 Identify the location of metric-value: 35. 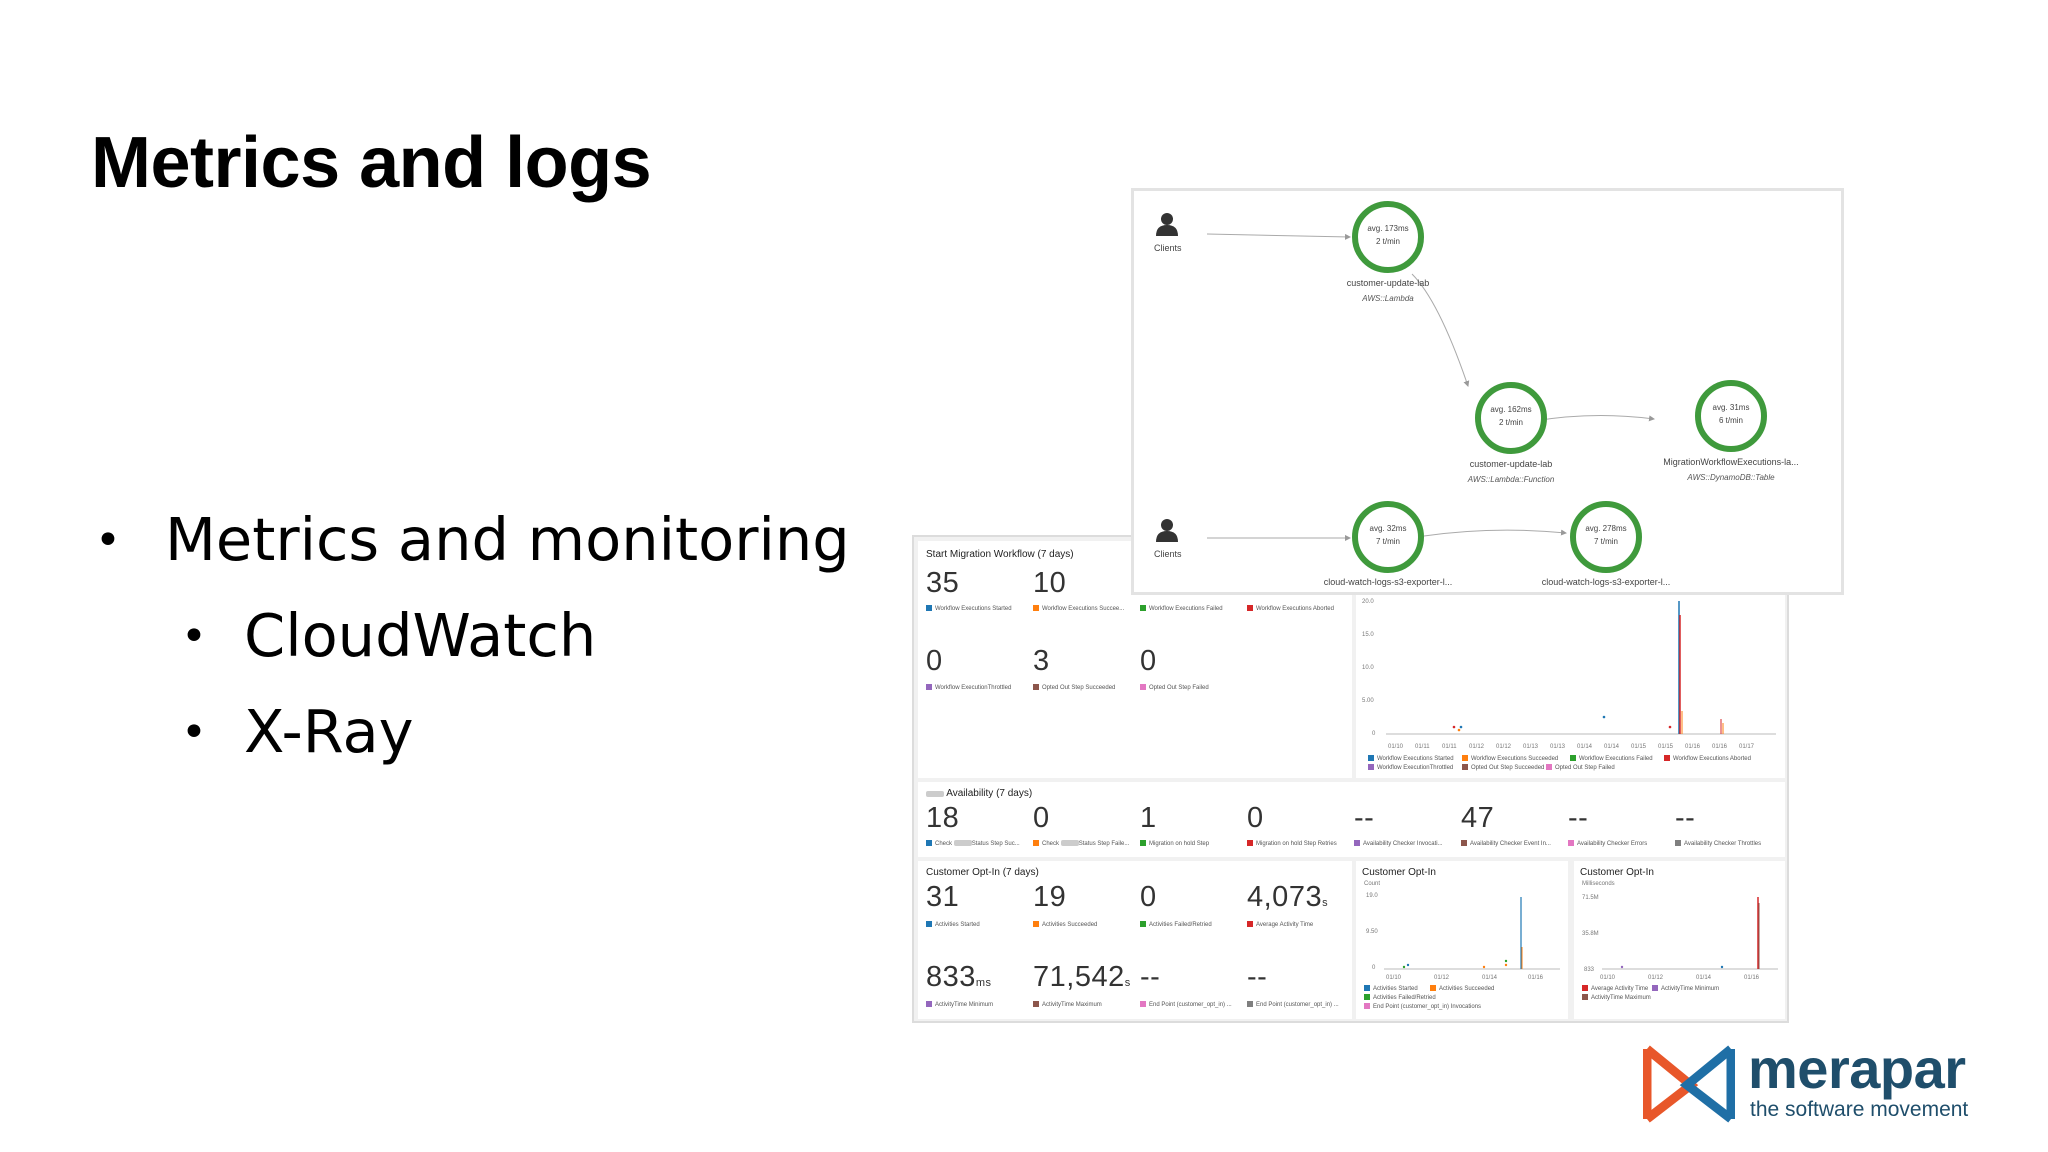
(943, 583).